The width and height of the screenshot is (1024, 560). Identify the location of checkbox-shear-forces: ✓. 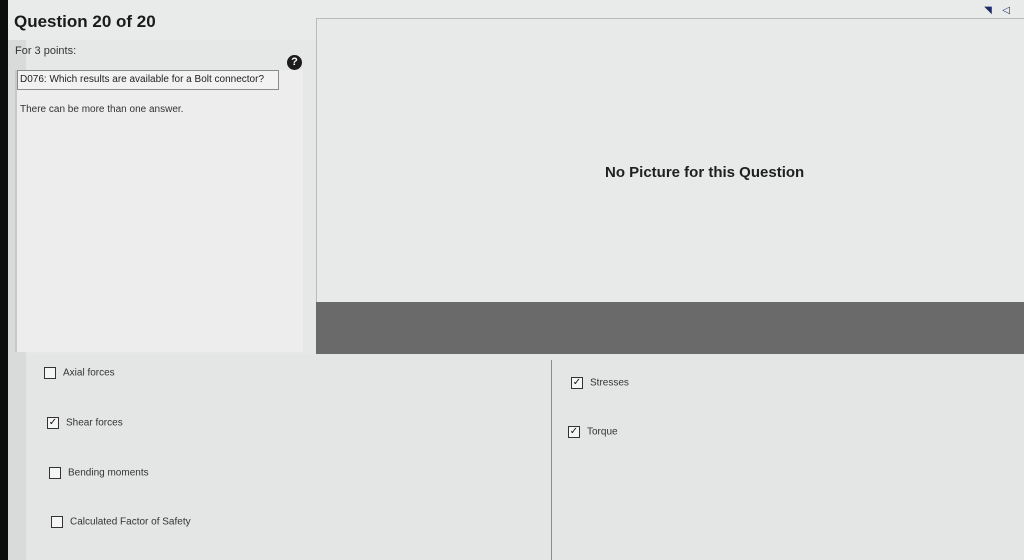
(53, 423).